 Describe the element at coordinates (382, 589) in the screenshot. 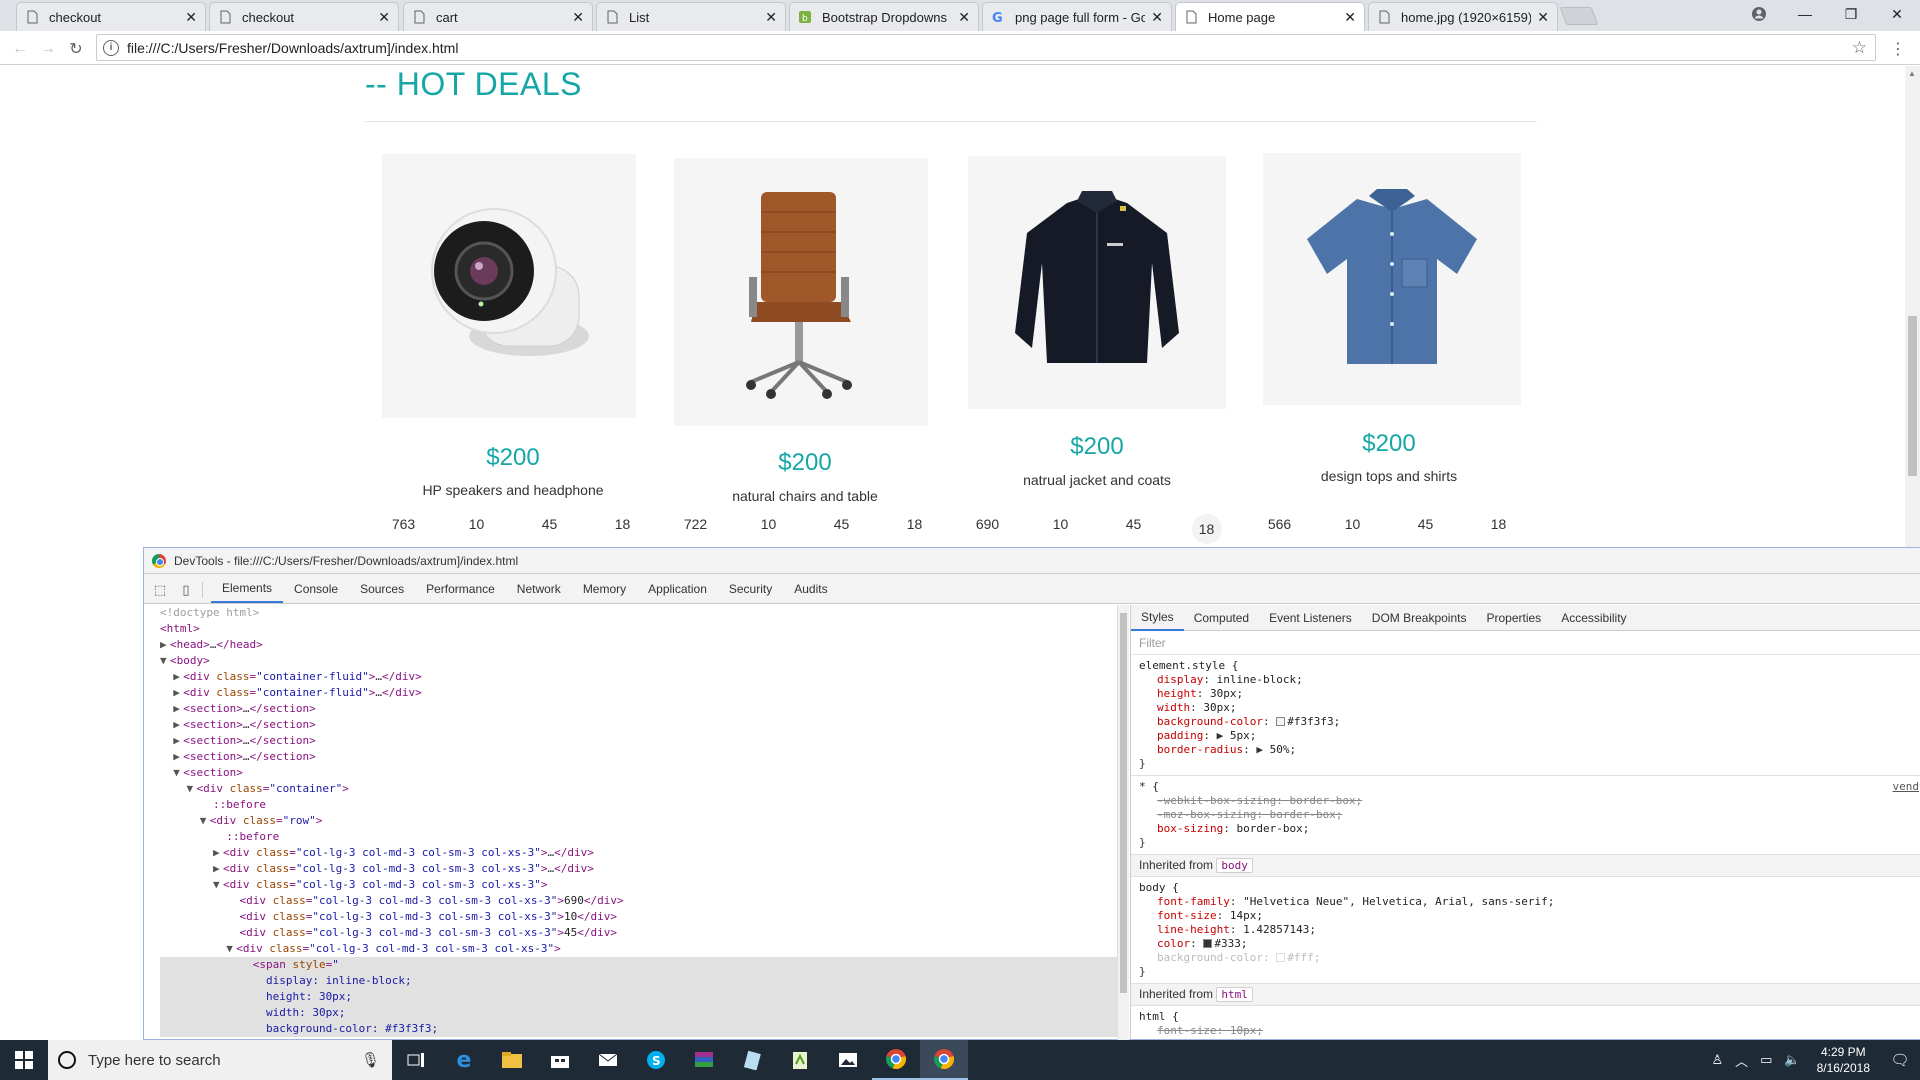

I see `tab-sources: Sources` at that location.